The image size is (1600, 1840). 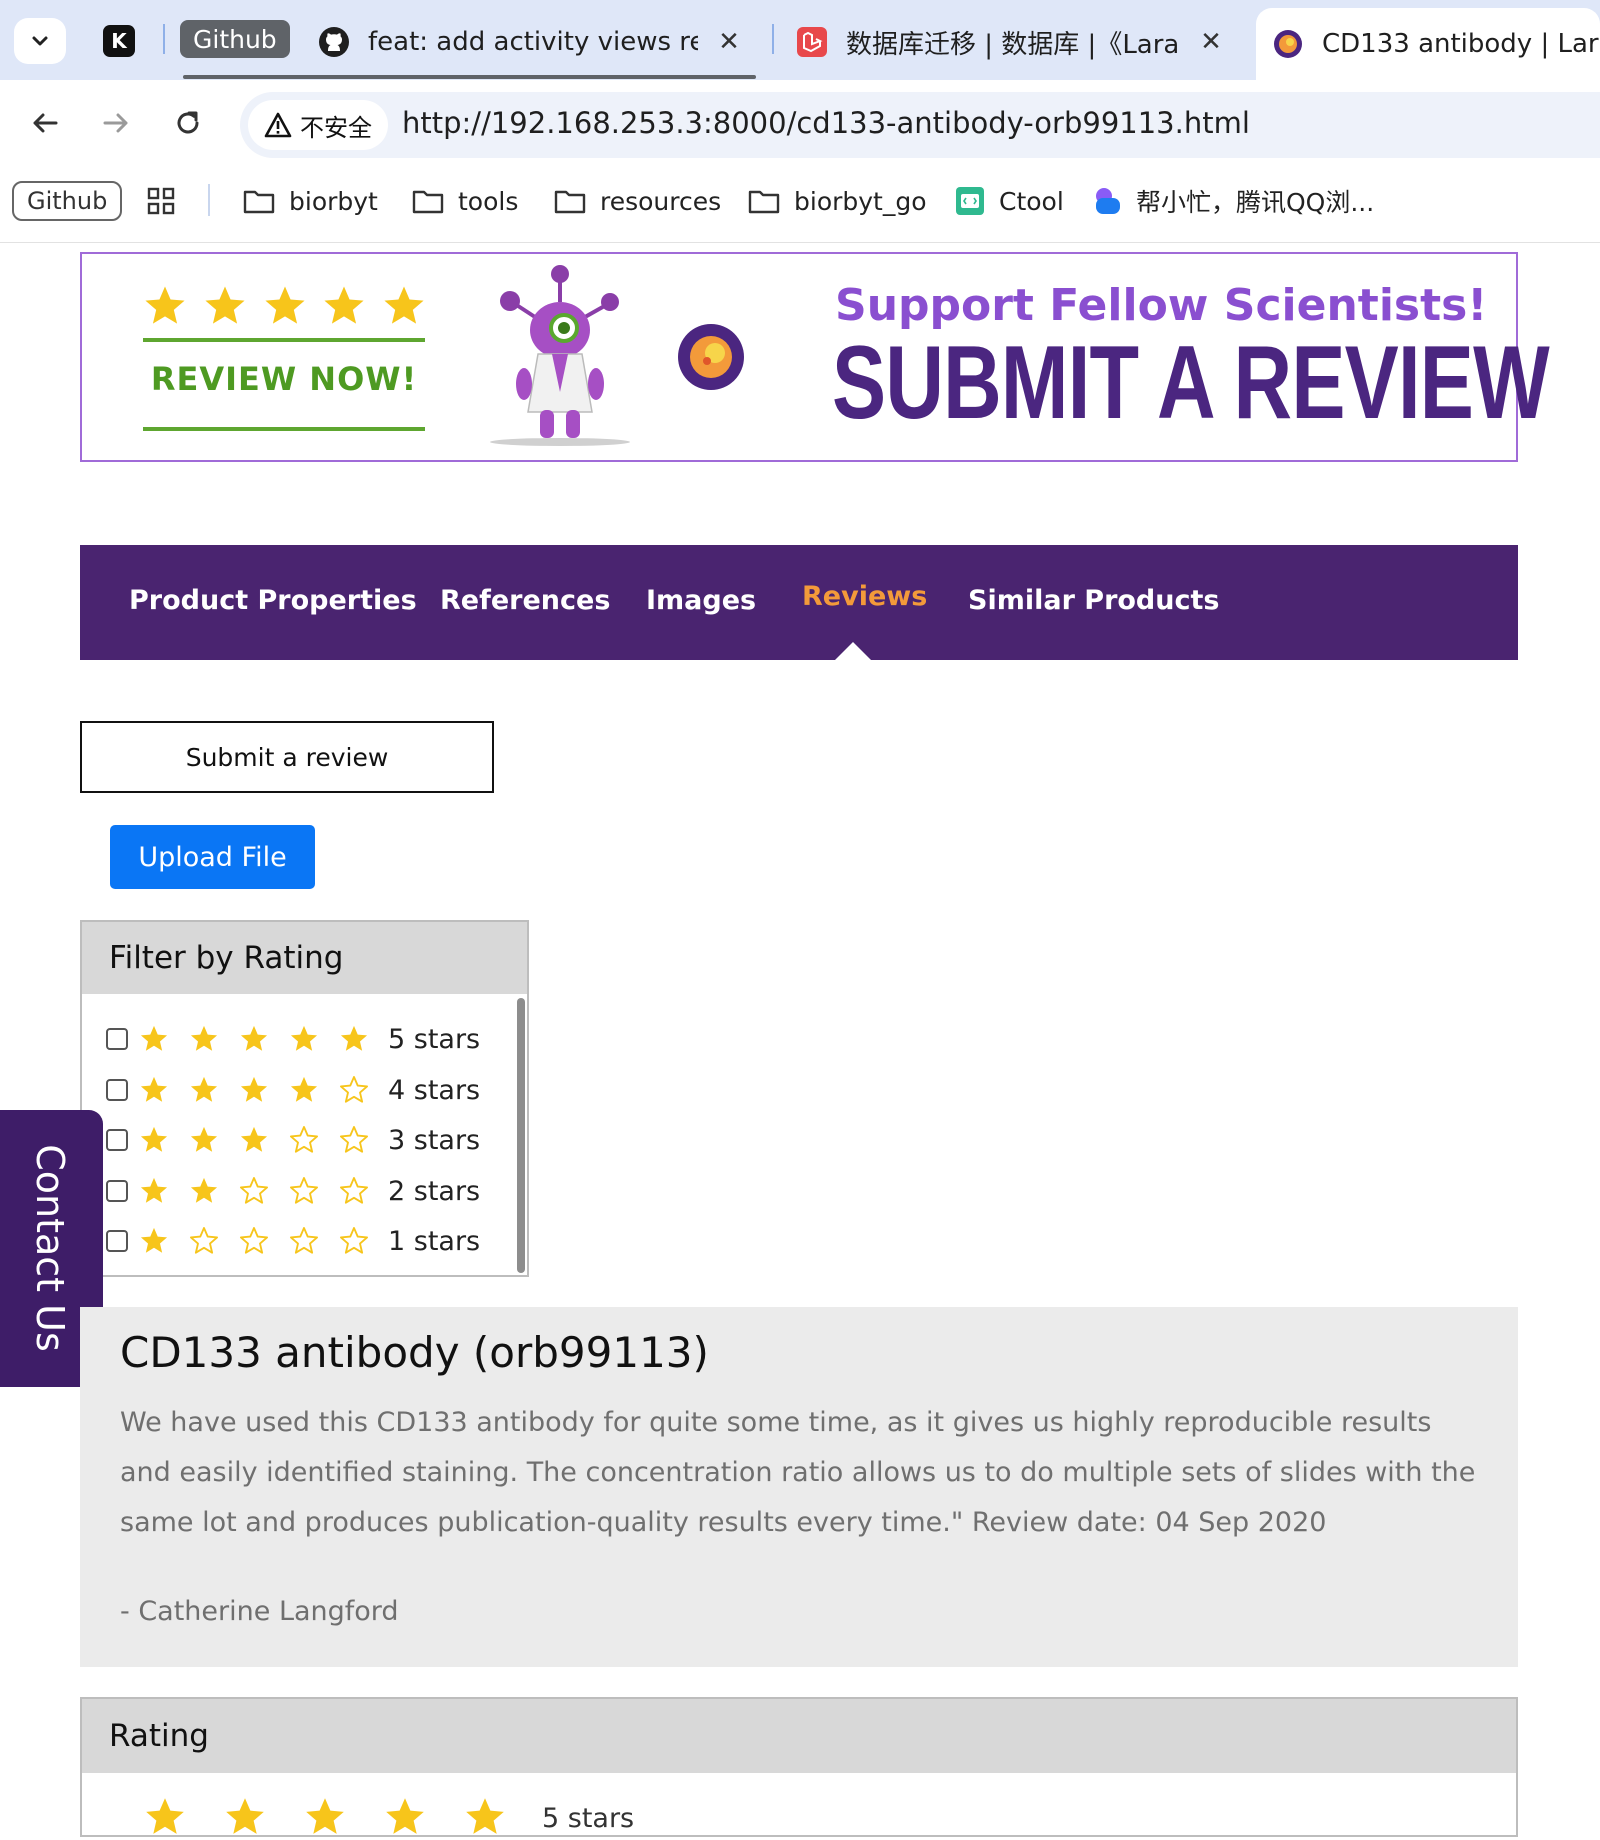 What do you see at coordinates (45, 123) in the screenshot?
I see `back-button` at bounding box center [45, 123].